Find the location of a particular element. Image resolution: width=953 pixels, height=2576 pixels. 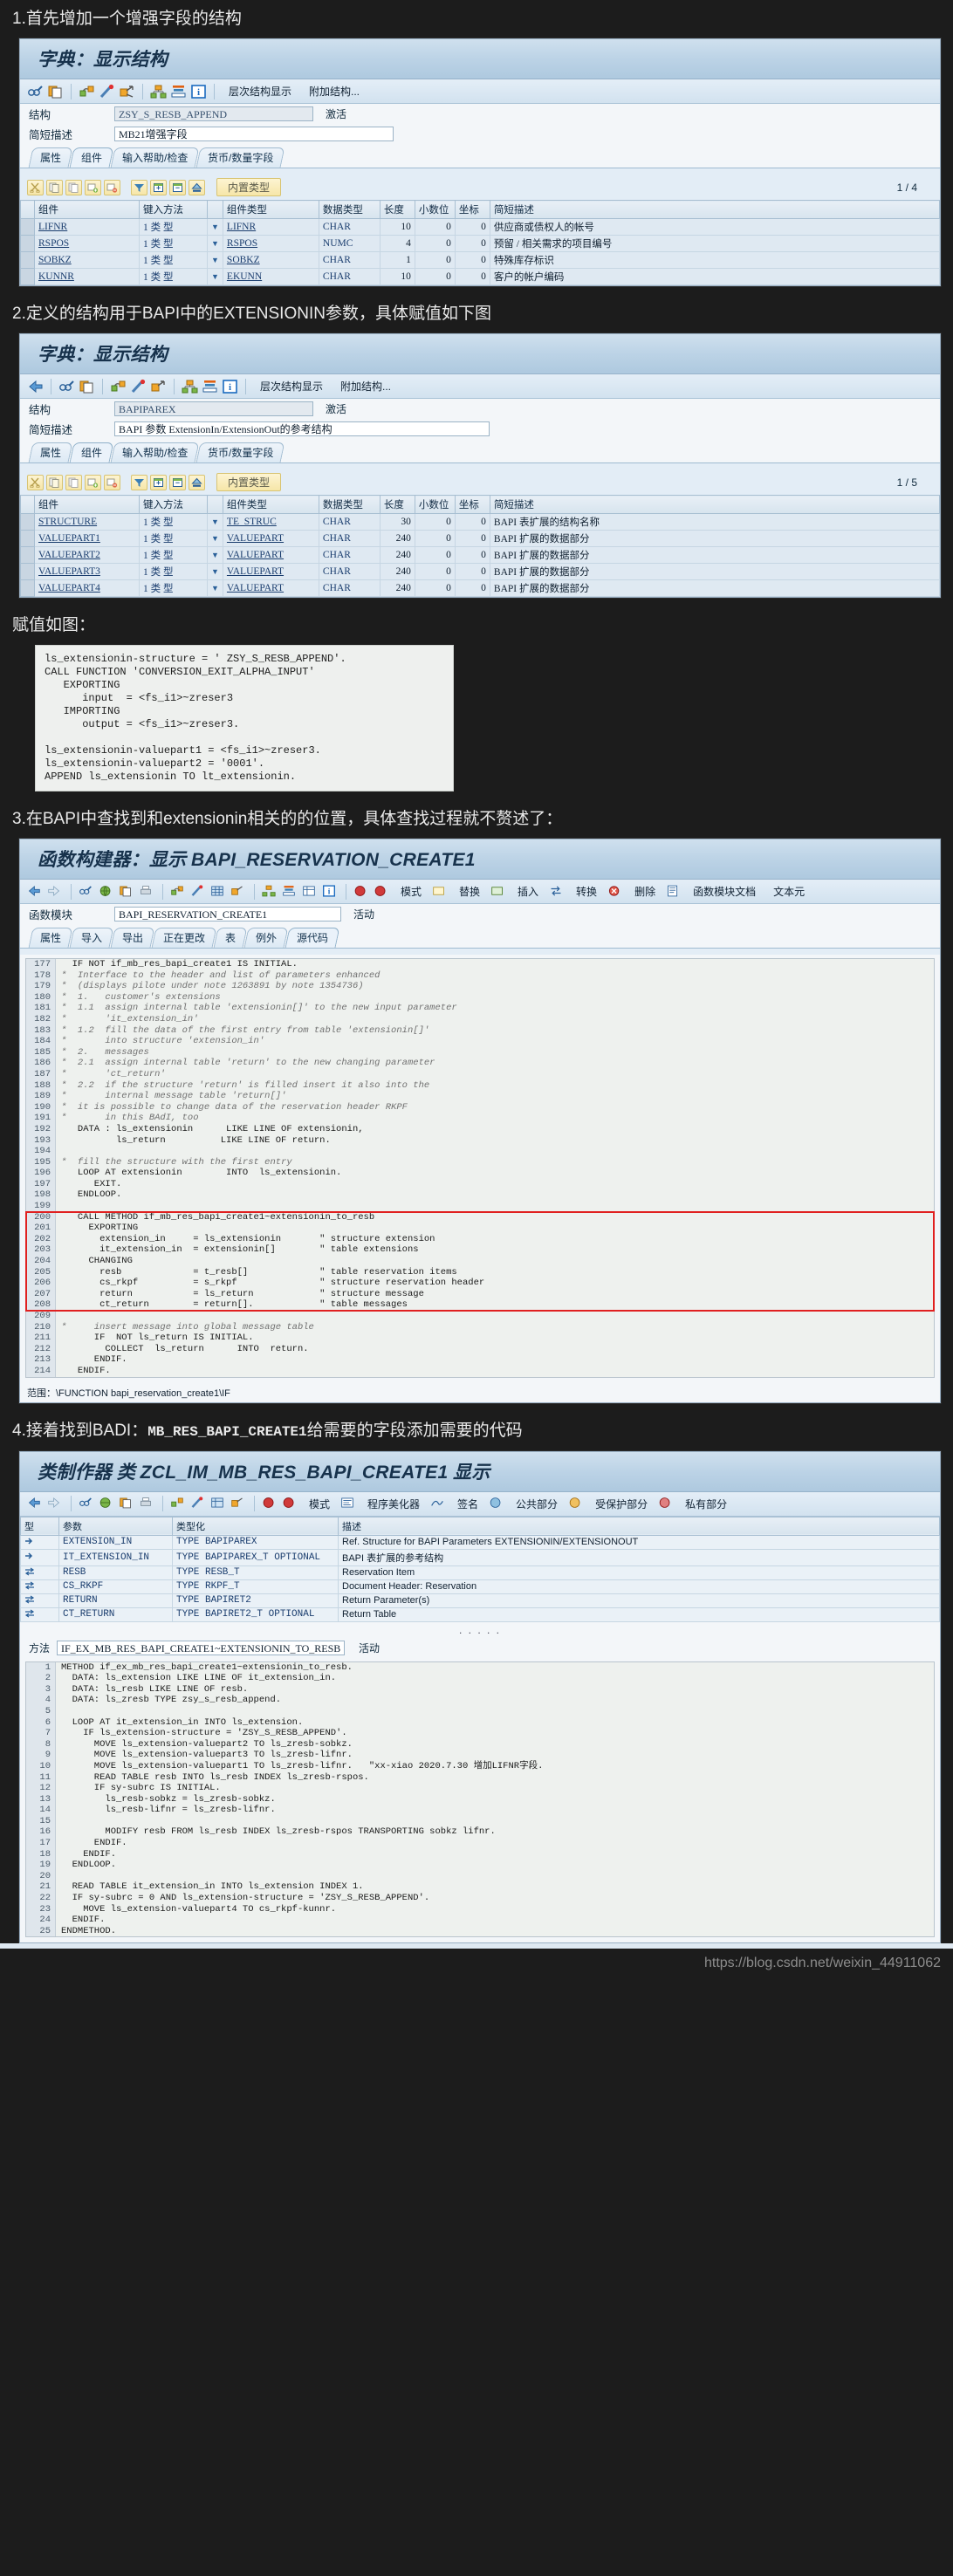

cell-param-desc: Return Table is located at coordinates (639, 1614).